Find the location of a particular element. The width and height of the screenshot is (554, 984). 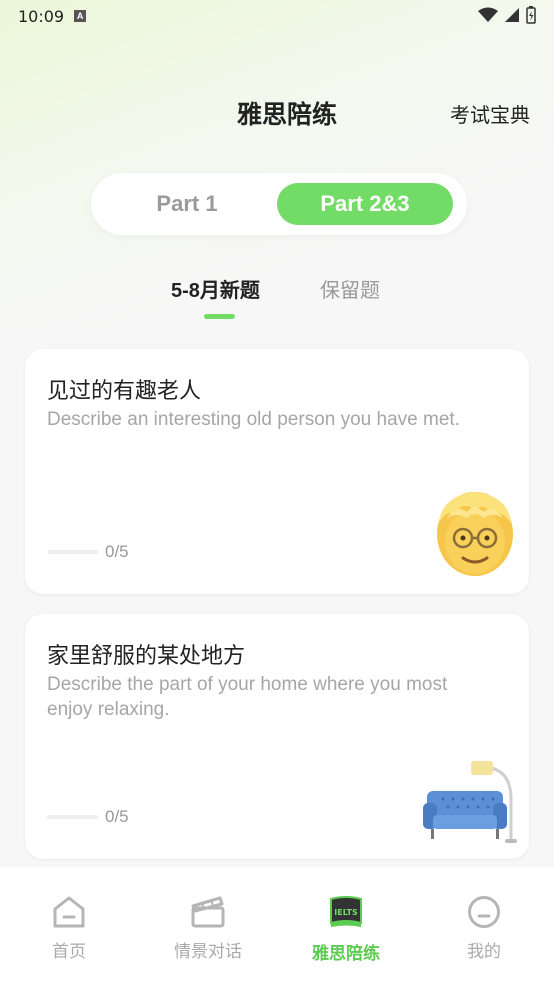

bottom-tab-bar: 首页 情景对话 IELTS 雅思陪练 我的 is located at coordinates (277, 925).